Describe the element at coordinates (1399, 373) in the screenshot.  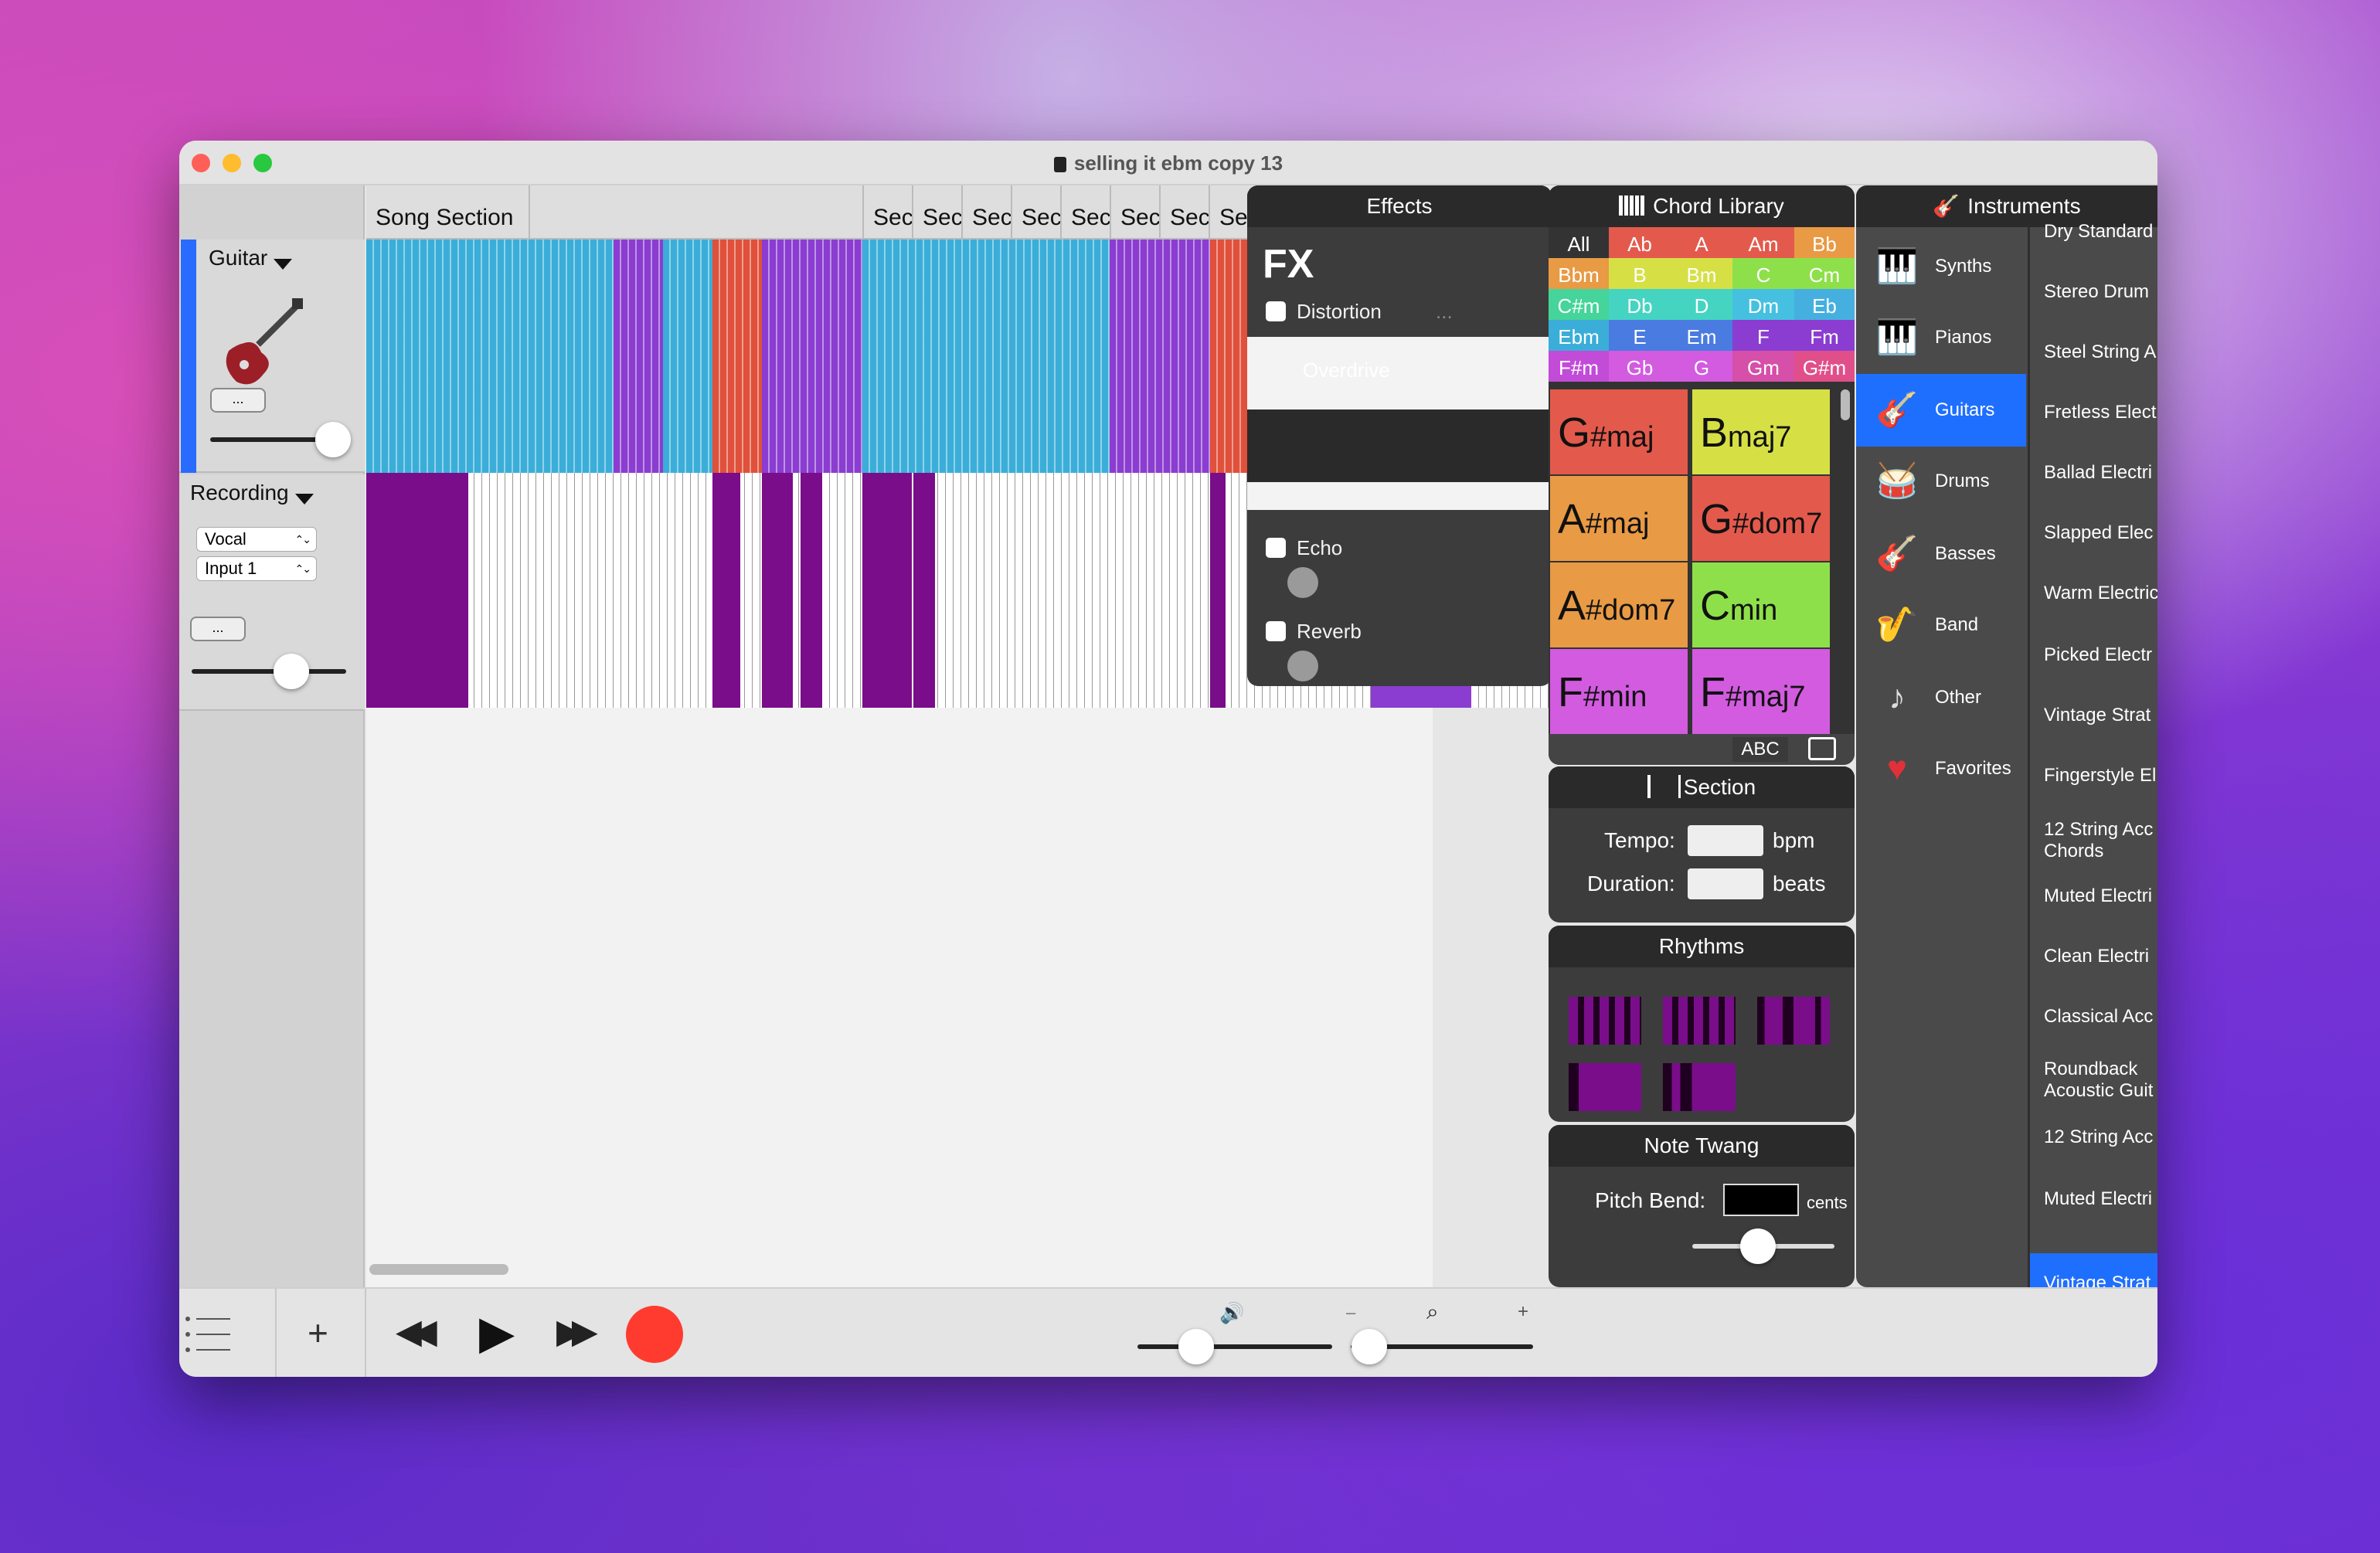
I see `overdrive-row: Overdrive` at that location.